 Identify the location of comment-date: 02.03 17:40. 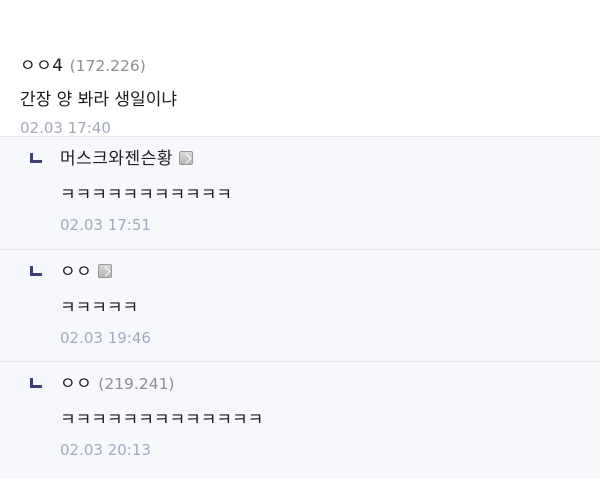
(65, 128).